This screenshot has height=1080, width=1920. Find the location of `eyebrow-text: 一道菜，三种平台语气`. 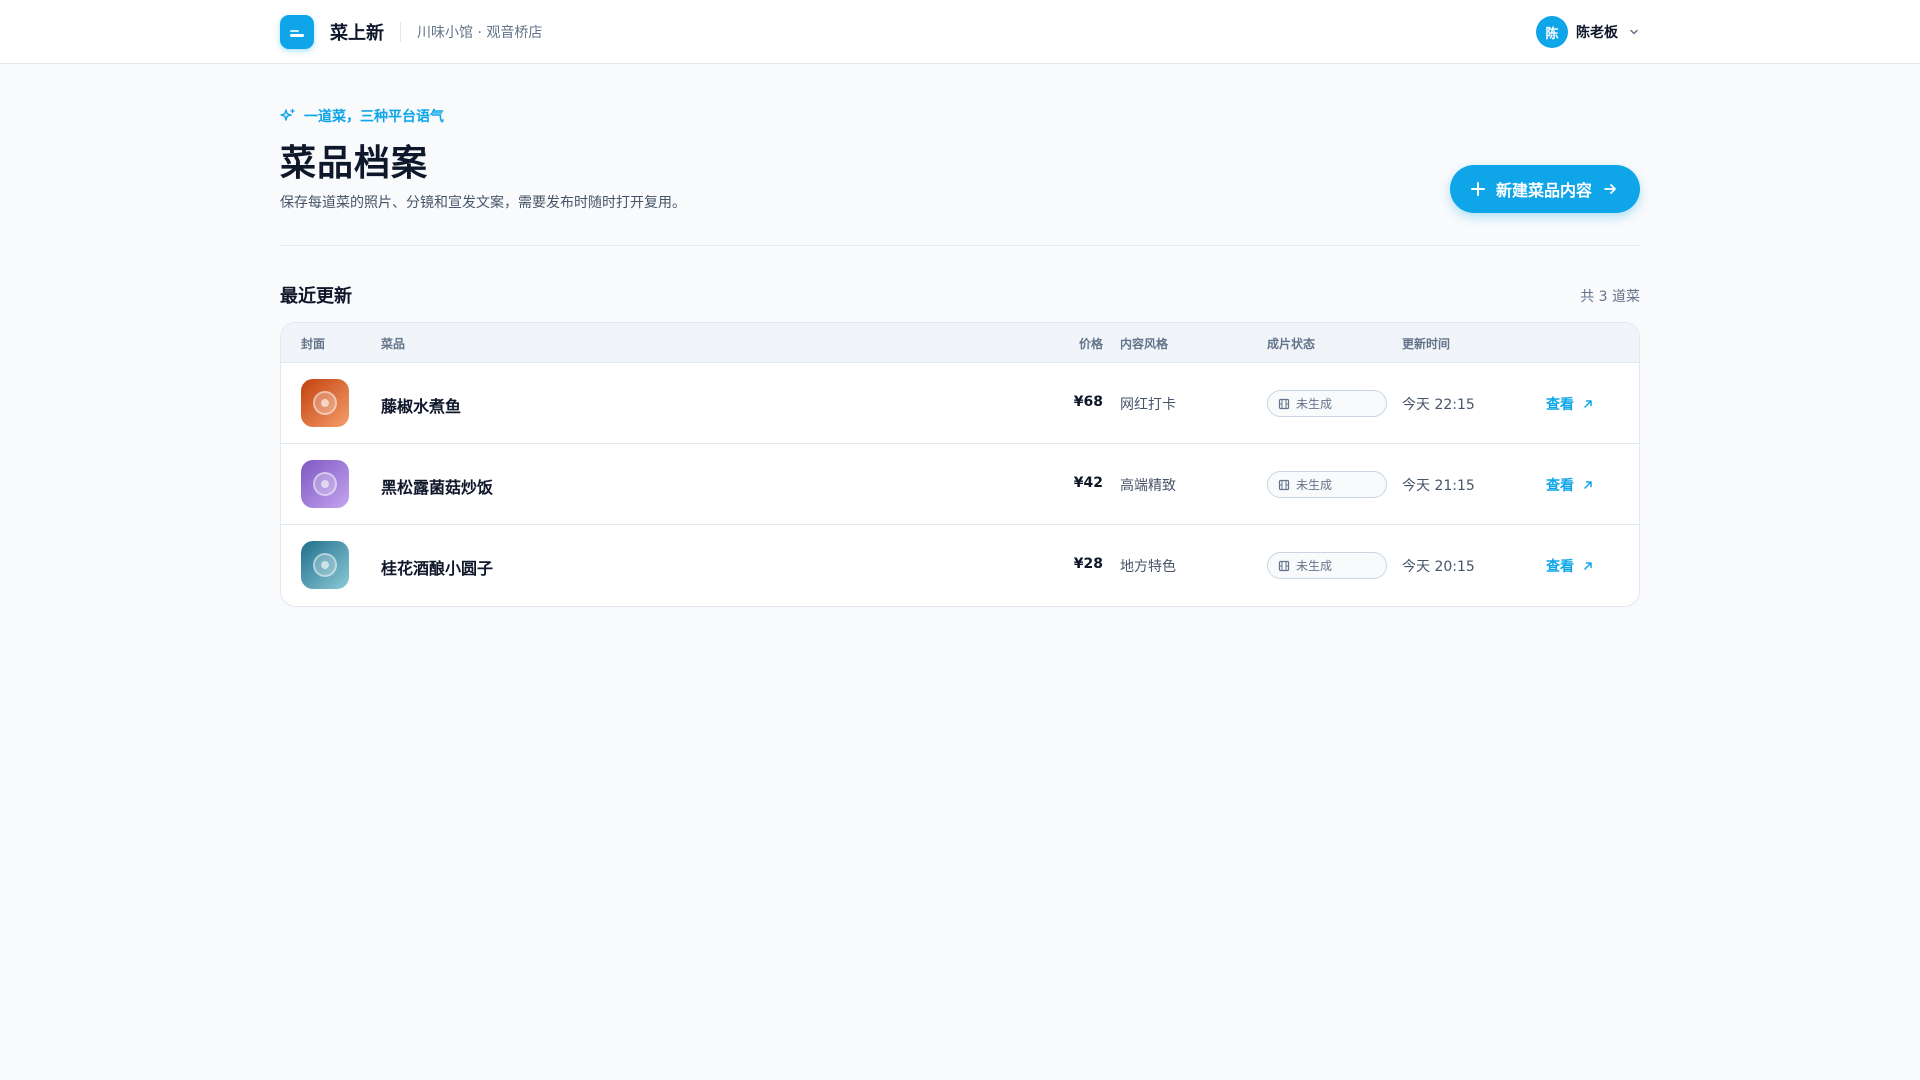

eyebrow-text: 一道菜，三种平台语气 is located at coordinates (374, 117).